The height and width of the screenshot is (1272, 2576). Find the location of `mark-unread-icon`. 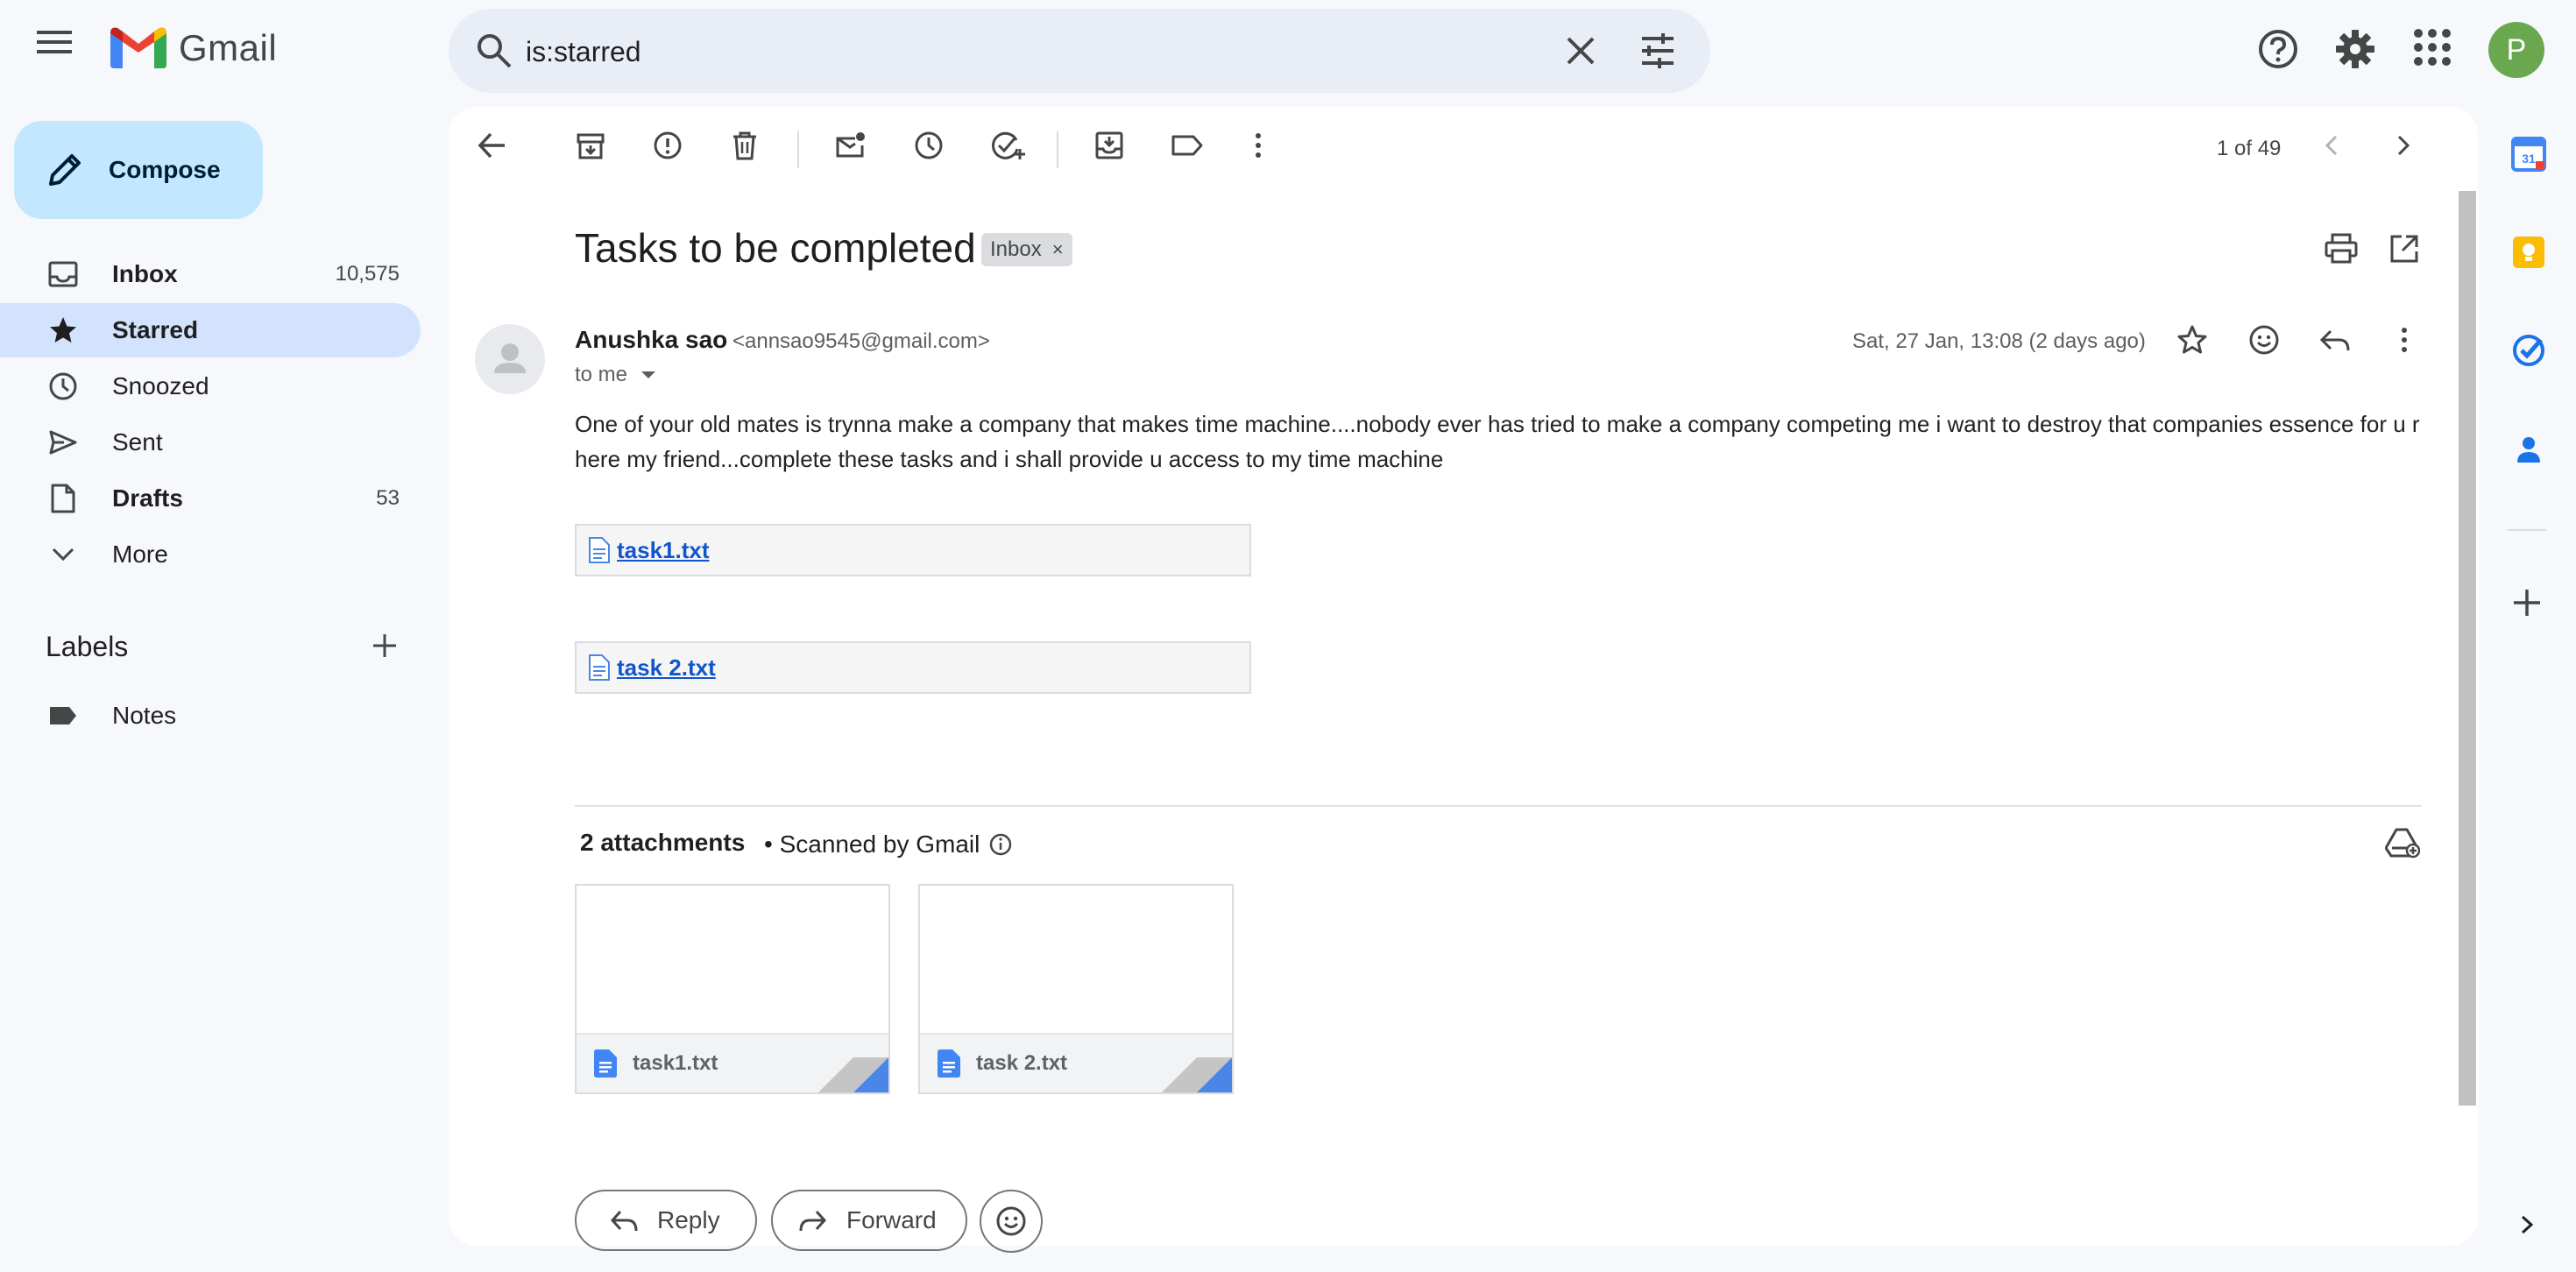

mark-unread-icon is located at coordinates (850, 145).